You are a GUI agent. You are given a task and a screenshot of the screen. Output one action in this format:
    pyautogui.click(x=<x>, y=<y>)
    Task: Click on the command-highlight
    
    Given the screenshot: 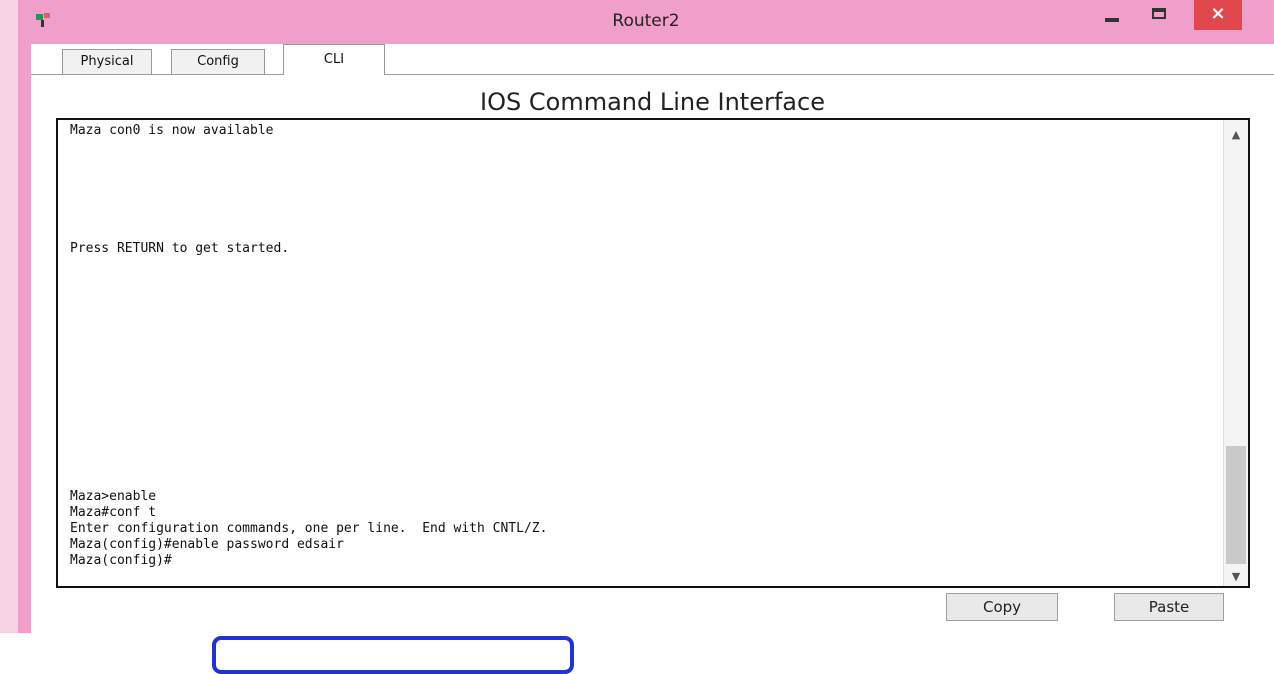 What is the action you would take?
    pyautogui.click(x=393, y=655)
    